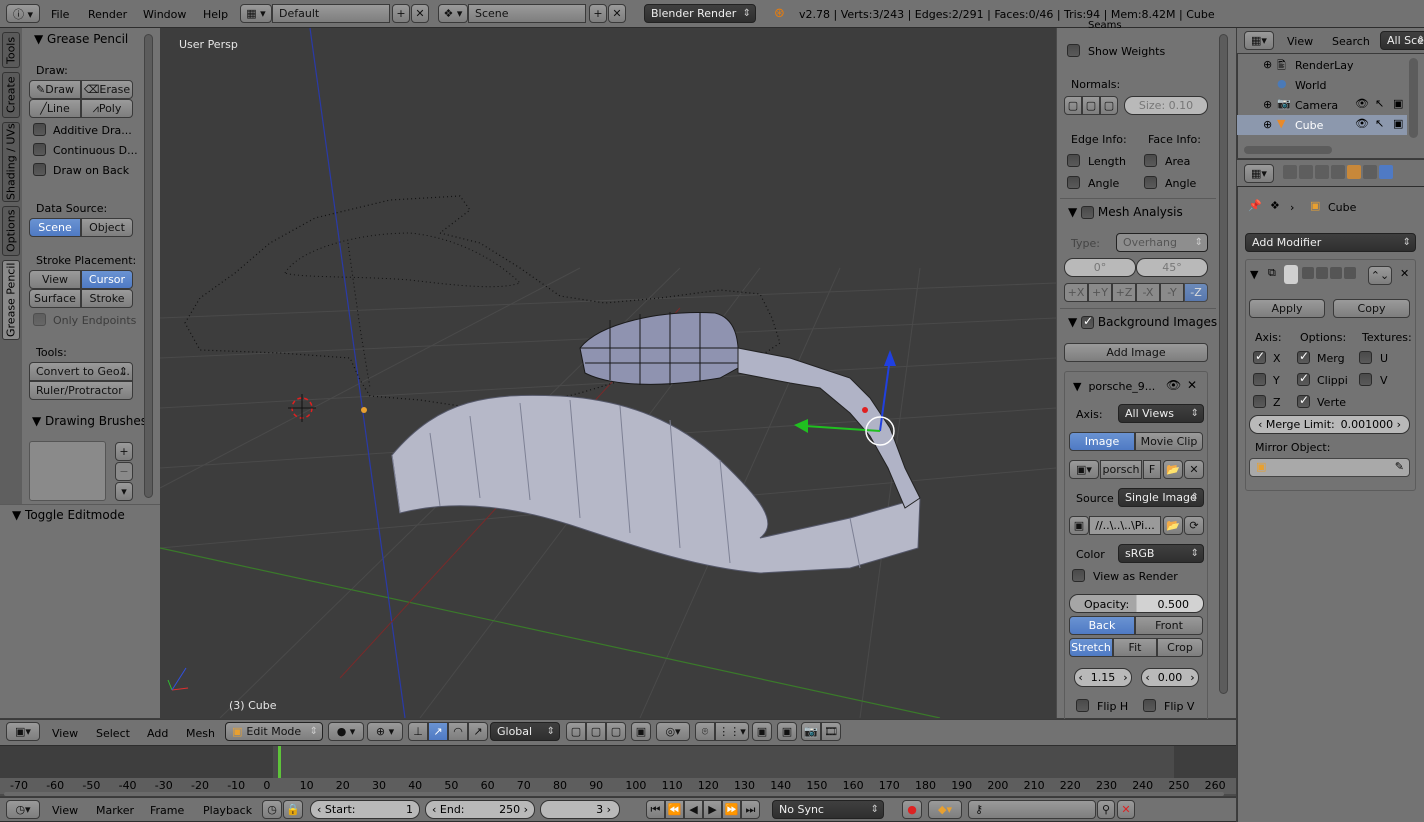 This screenshot has width=1424, height=822. Describe the element at coordinates (1223, 364) in the screenshot. I see `n-panel-scrollbar` at that location.